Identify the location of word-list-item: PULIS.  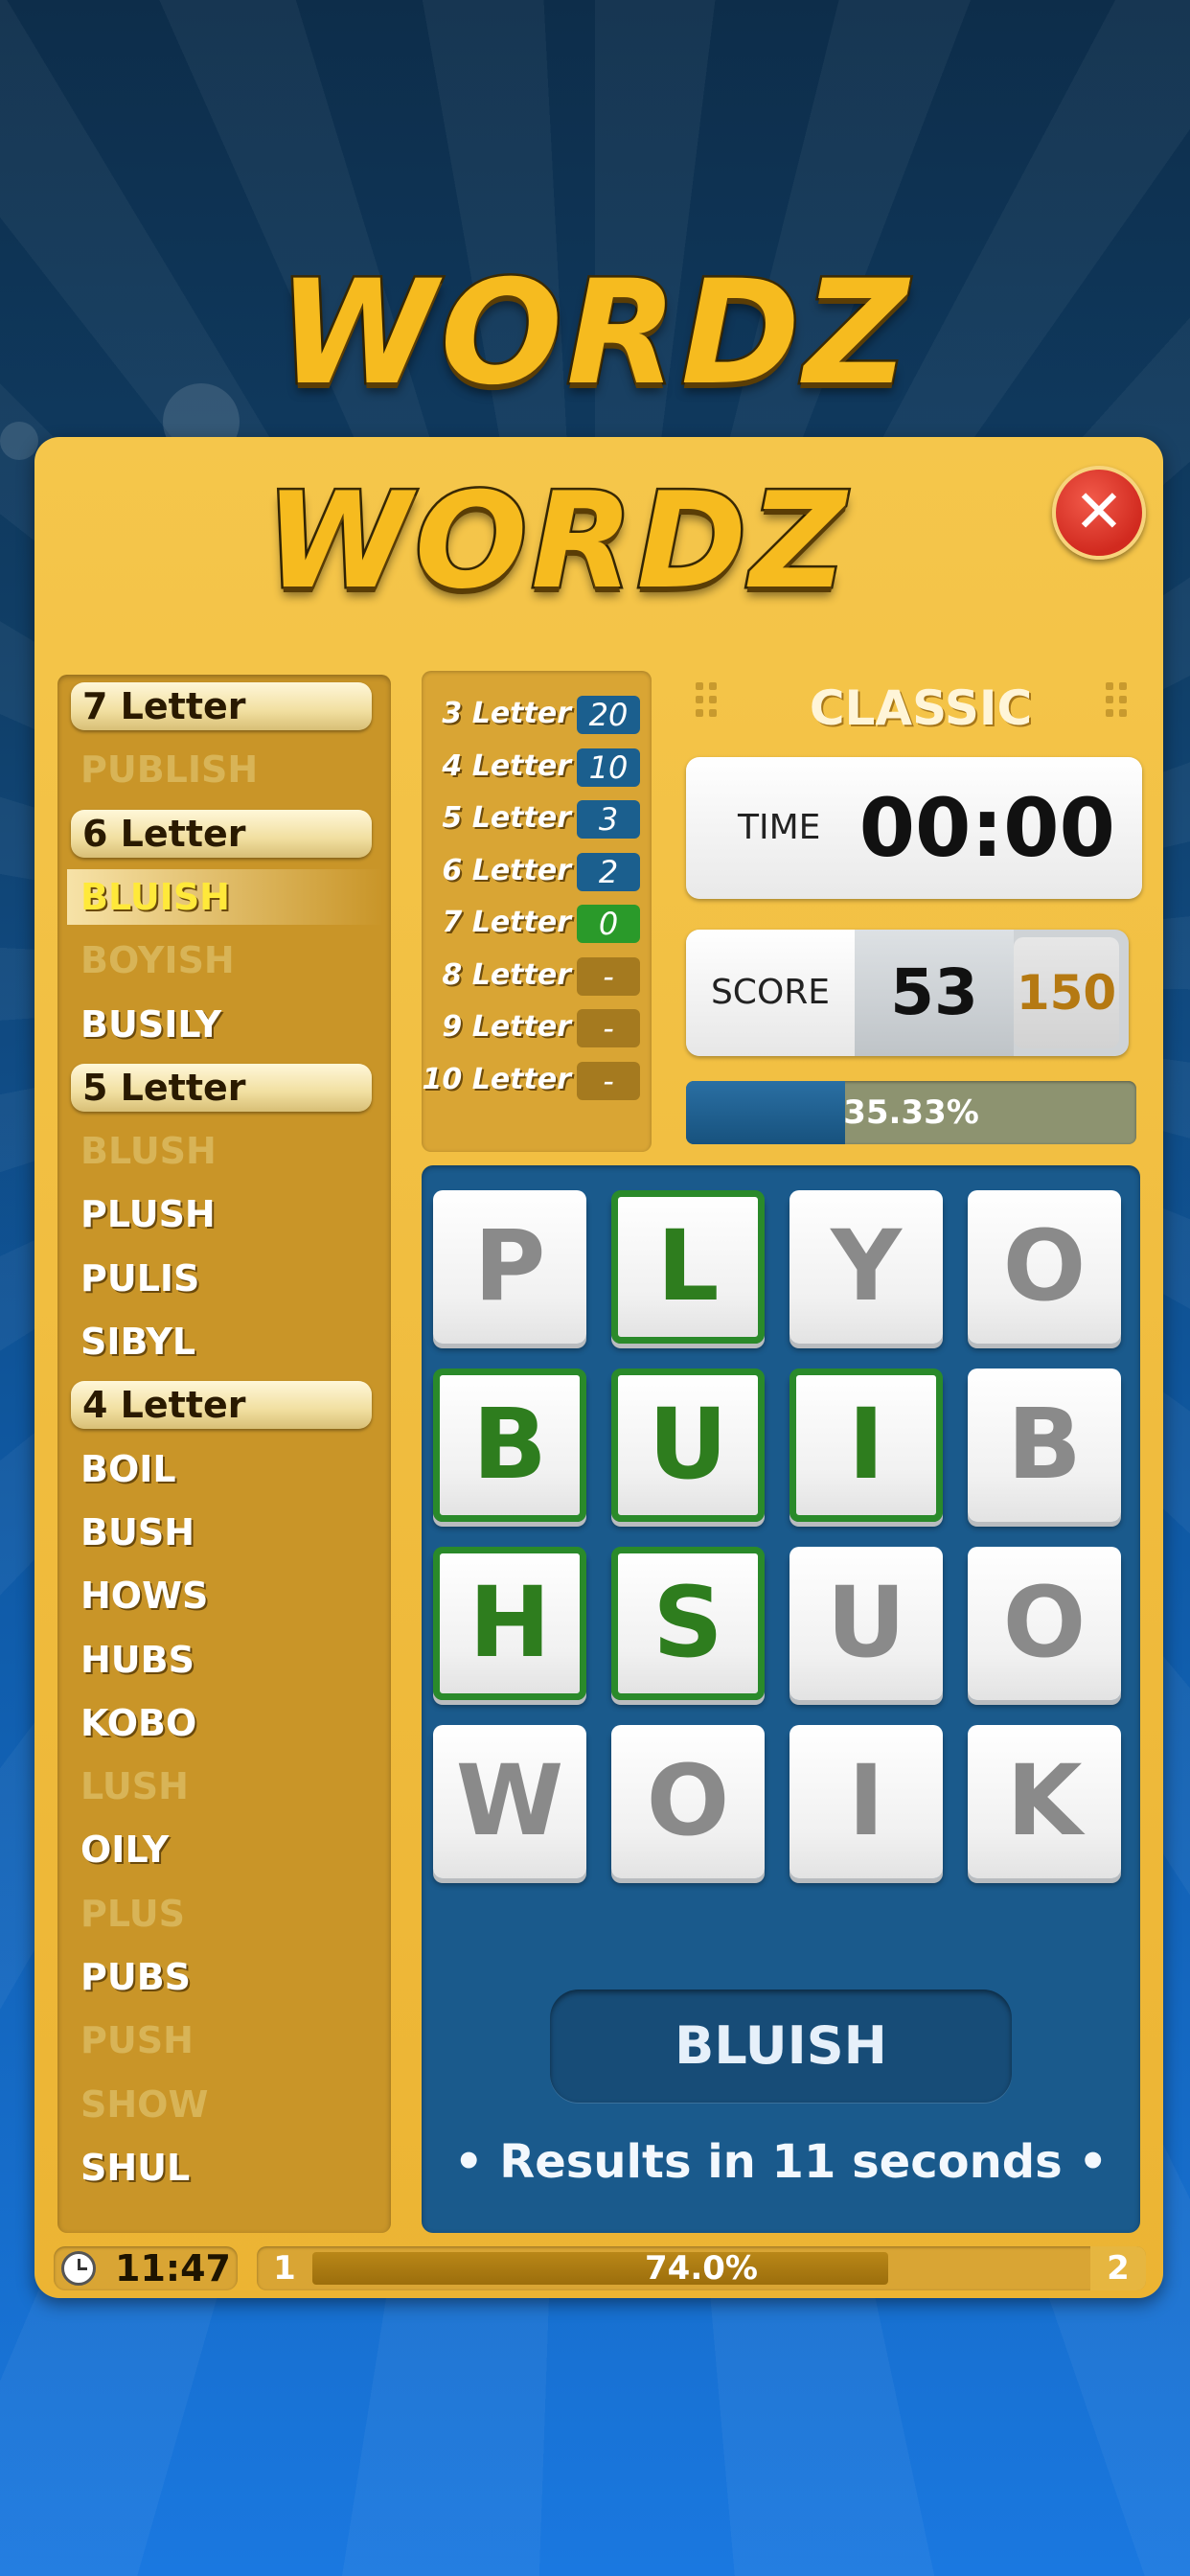
(224, 1278).